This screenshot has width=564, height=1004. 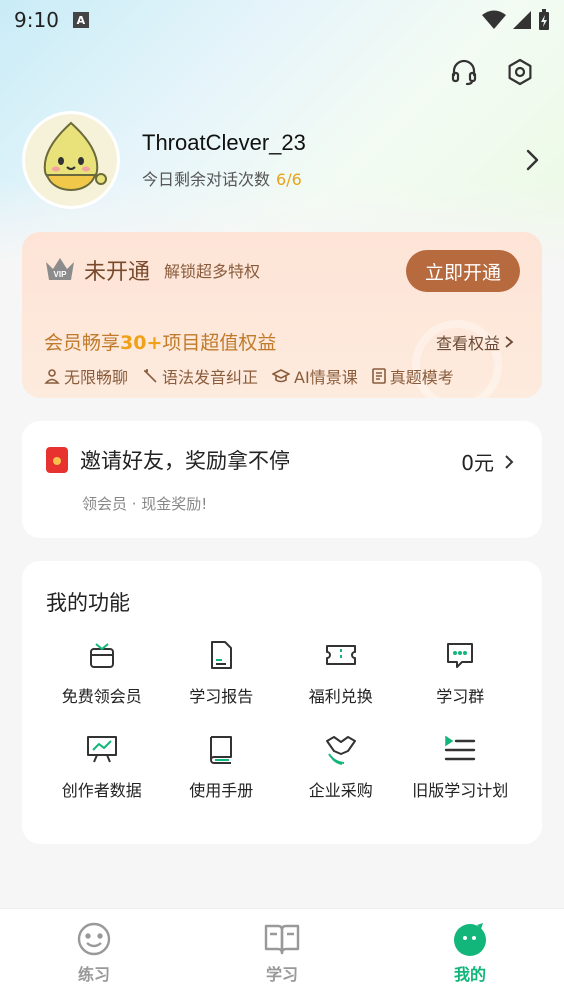 What do you see at coordinates (460, 748) in the screenshot?
I see `list-icon` at bounding box center [460, 748].